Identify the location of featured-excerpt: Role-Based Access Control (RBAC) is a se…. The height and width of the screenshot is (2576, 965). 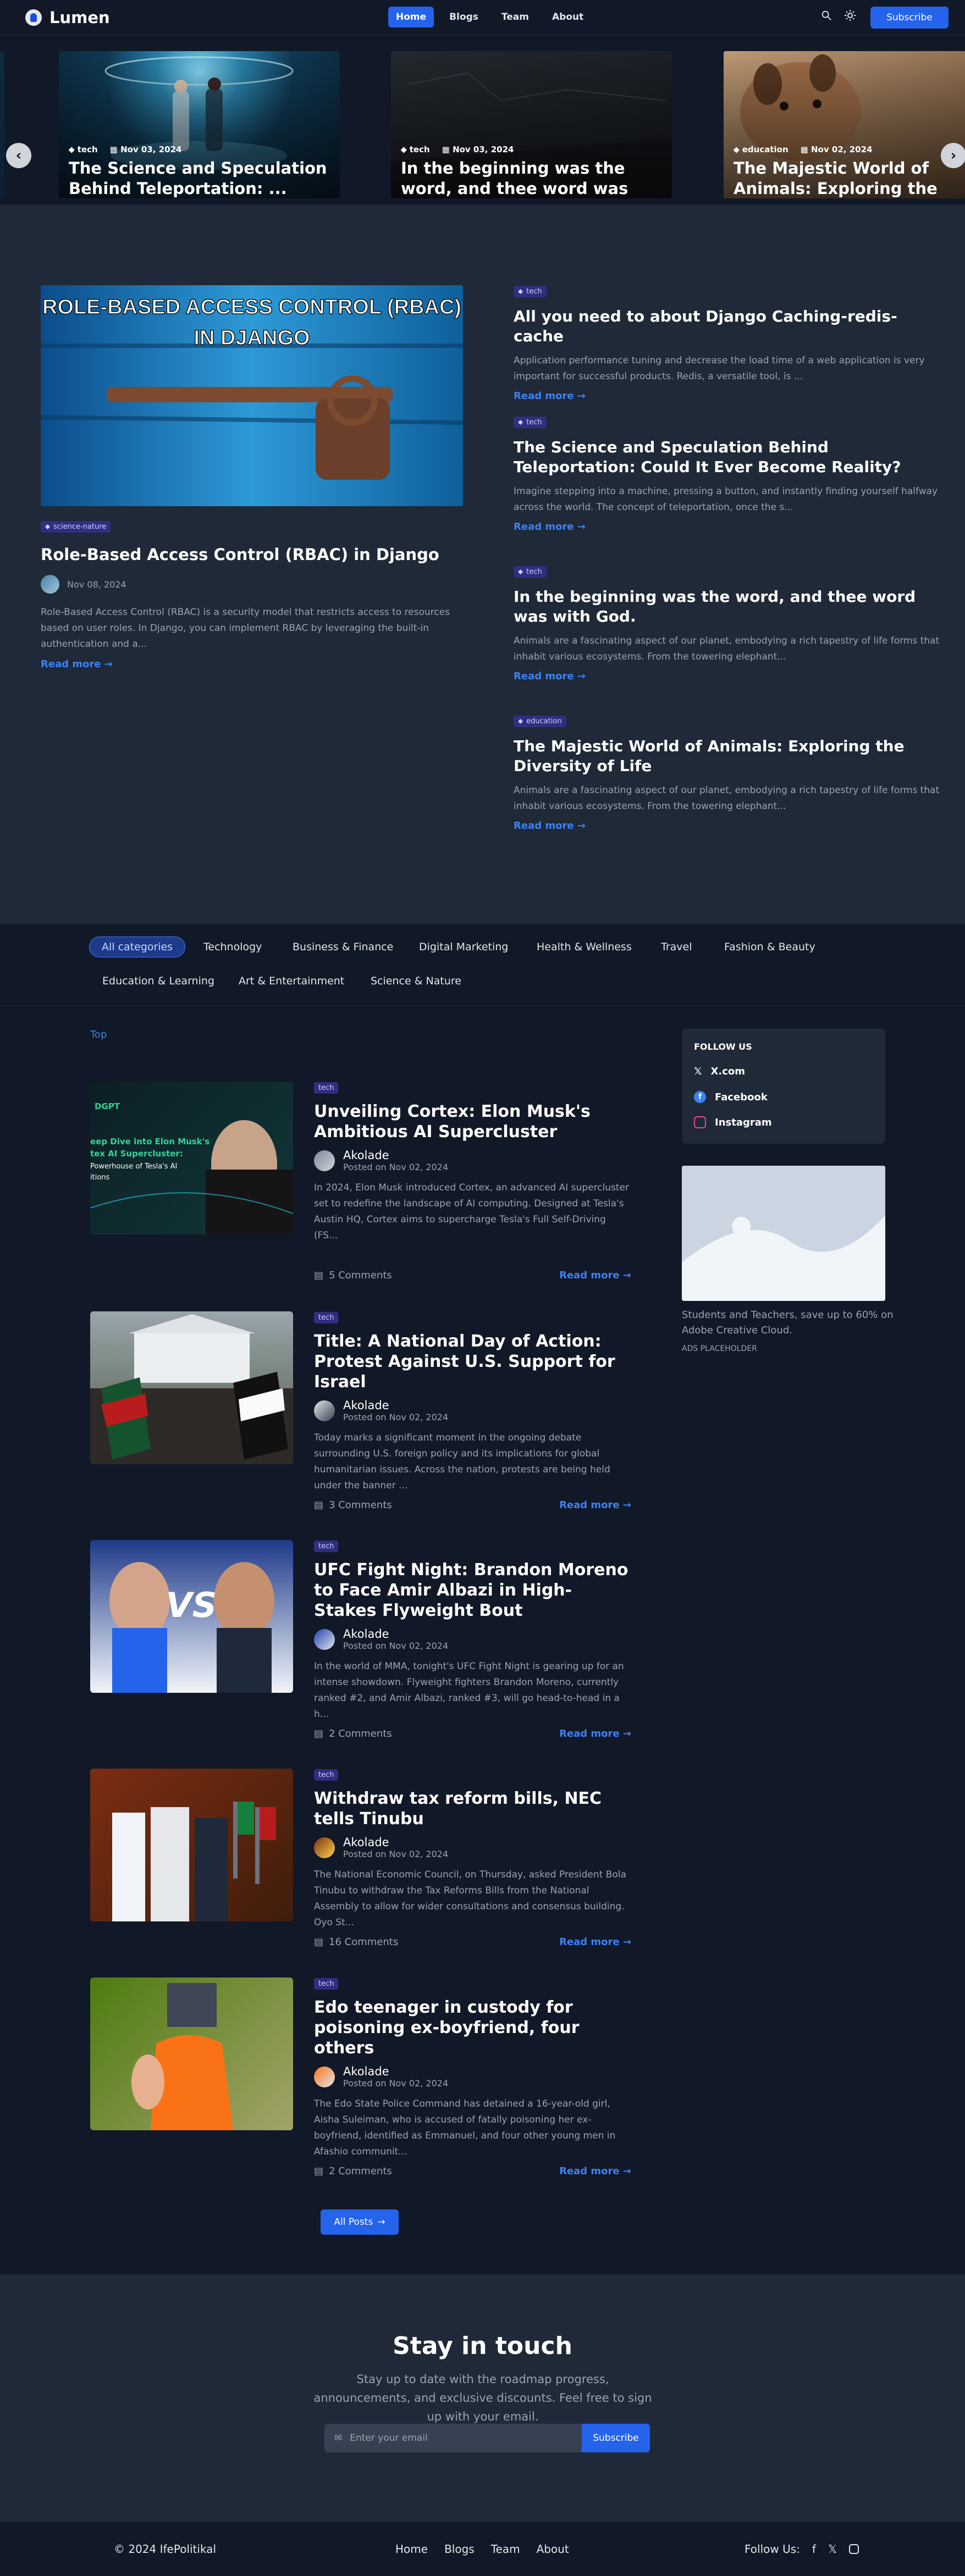
(245, 628).